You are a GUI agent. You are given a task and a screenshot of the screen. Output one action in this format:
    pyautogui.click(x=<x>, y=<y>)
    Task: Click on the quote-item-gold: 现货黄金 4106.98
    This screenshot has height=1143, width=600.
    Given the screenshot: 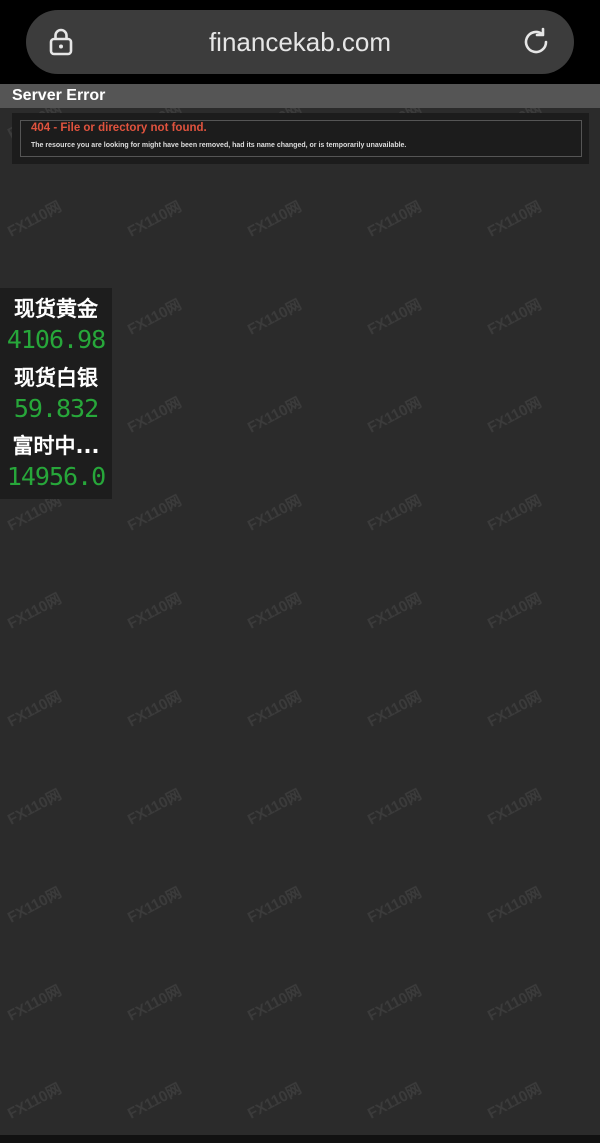 What is the action you would take?
    pyautogui.click(x=56, y=325)
    